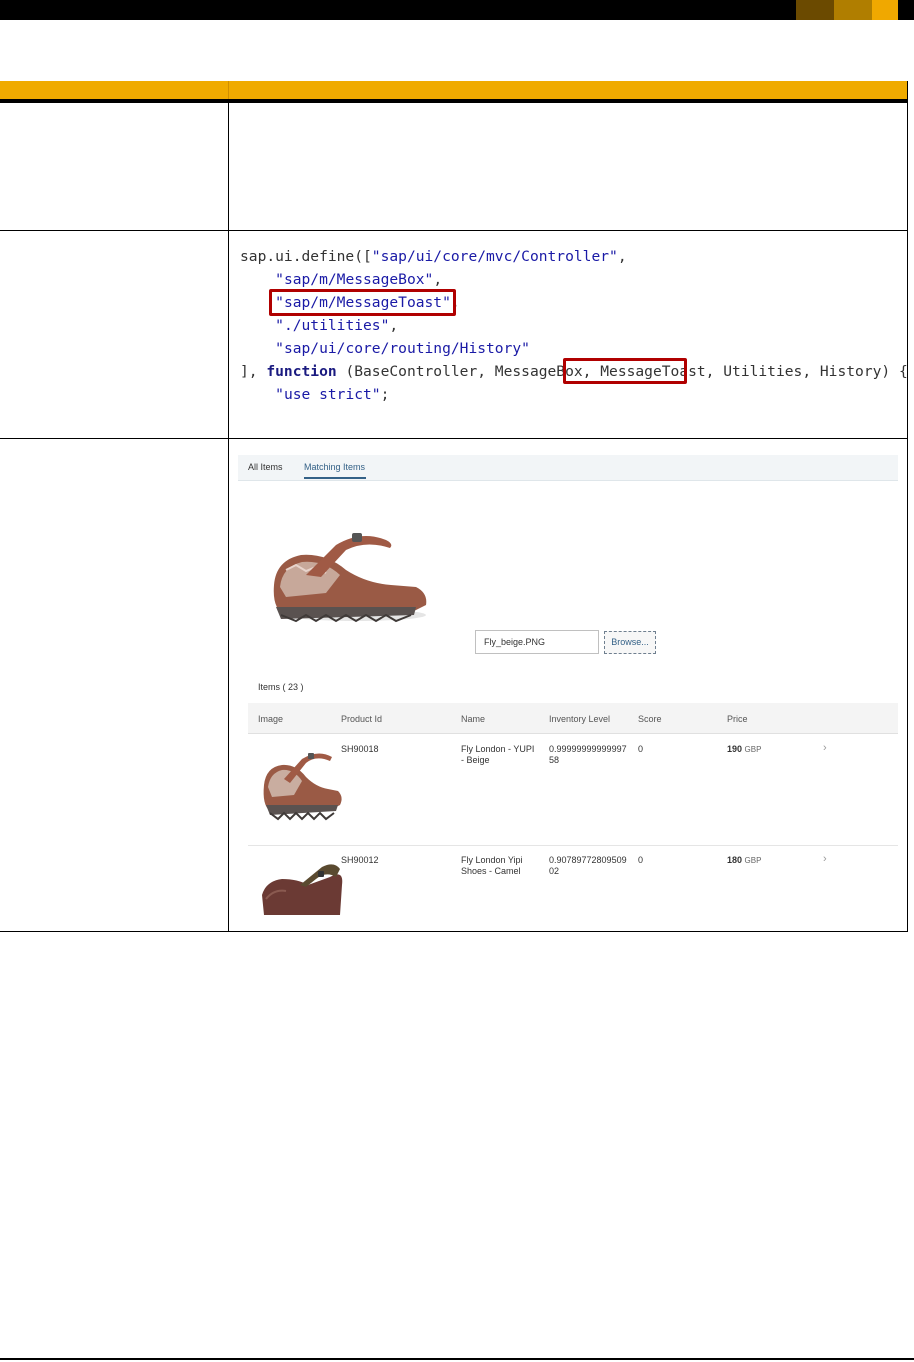 The width and height of the screenshot is (914, 1362). I want to click on row2-name-line2: Shoes - Camel, so click(491, 871).